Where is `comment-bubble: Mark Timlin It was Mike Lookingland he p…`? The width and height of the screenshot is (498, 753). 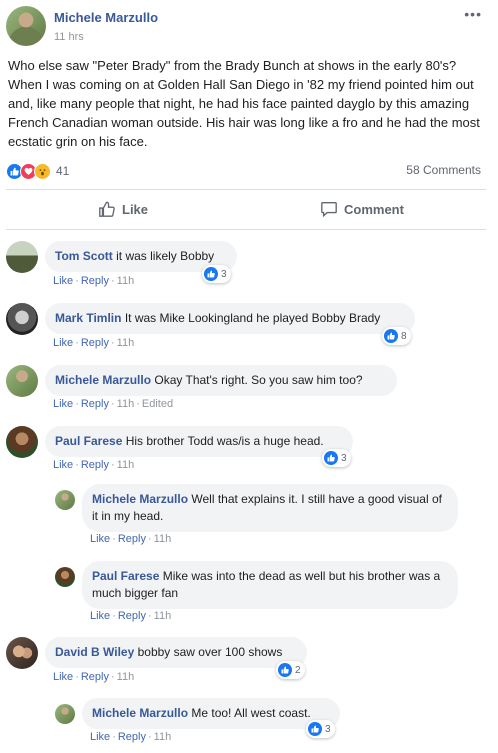
comment-bubble: Mark Timlin It was Mike Lookingland he p… is located at coordinates (230, 318).